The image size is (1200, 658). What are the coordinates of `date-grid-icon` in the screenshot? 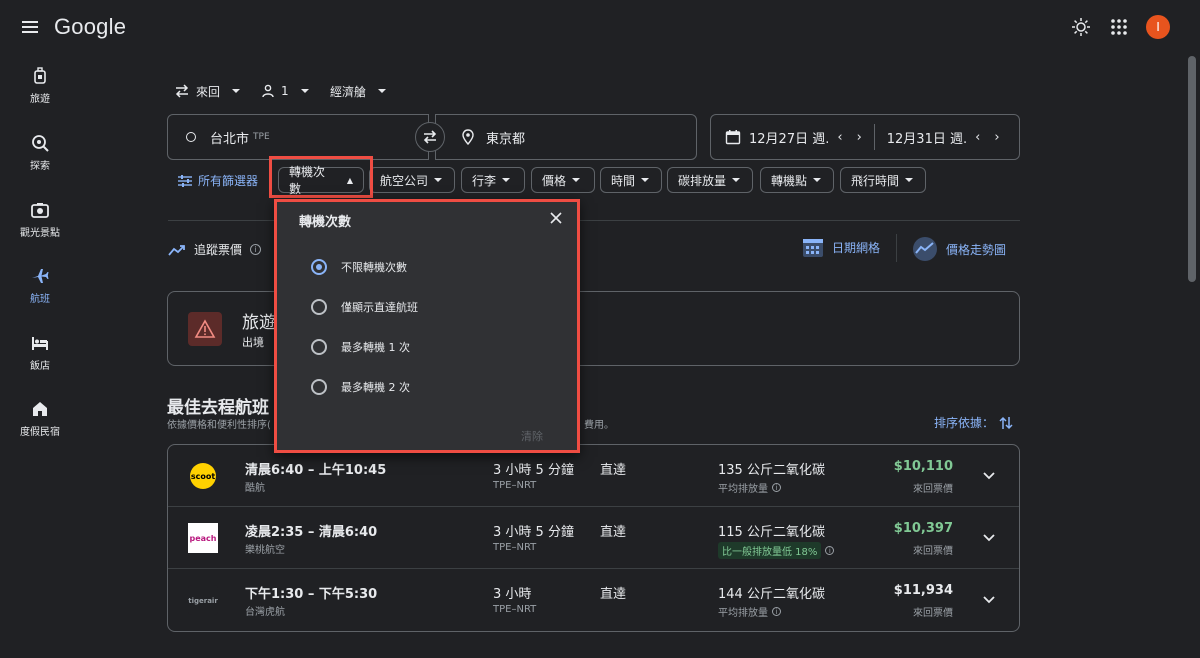 It's located at (813, 248).